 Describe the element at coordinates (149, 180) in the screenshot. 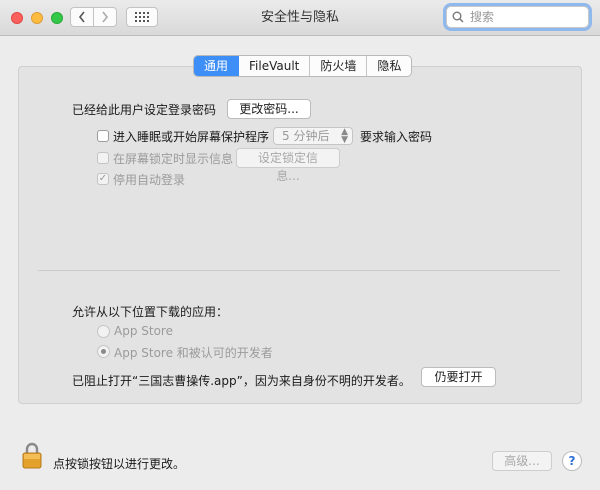

I see `auto-login-label: 停用自动登录` at that location.